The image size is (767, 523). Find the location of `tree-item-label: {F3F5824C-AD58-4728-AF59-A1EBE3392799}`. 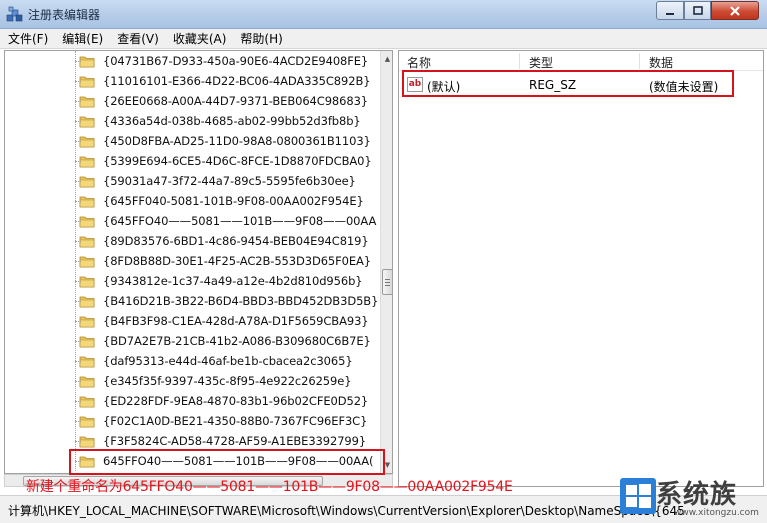

tree-item-label: {F3F5824C-AD58-4728-AF59-A1EBE3392799} is located at coordinates (235, 441).